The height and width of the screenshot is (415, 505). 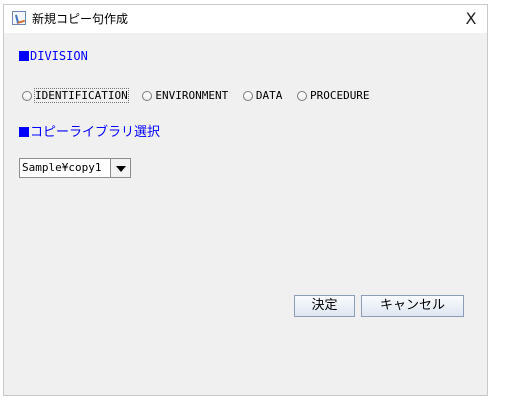 I want to click on window-title: 新規コピー句作成, so click(x=80, y=19).